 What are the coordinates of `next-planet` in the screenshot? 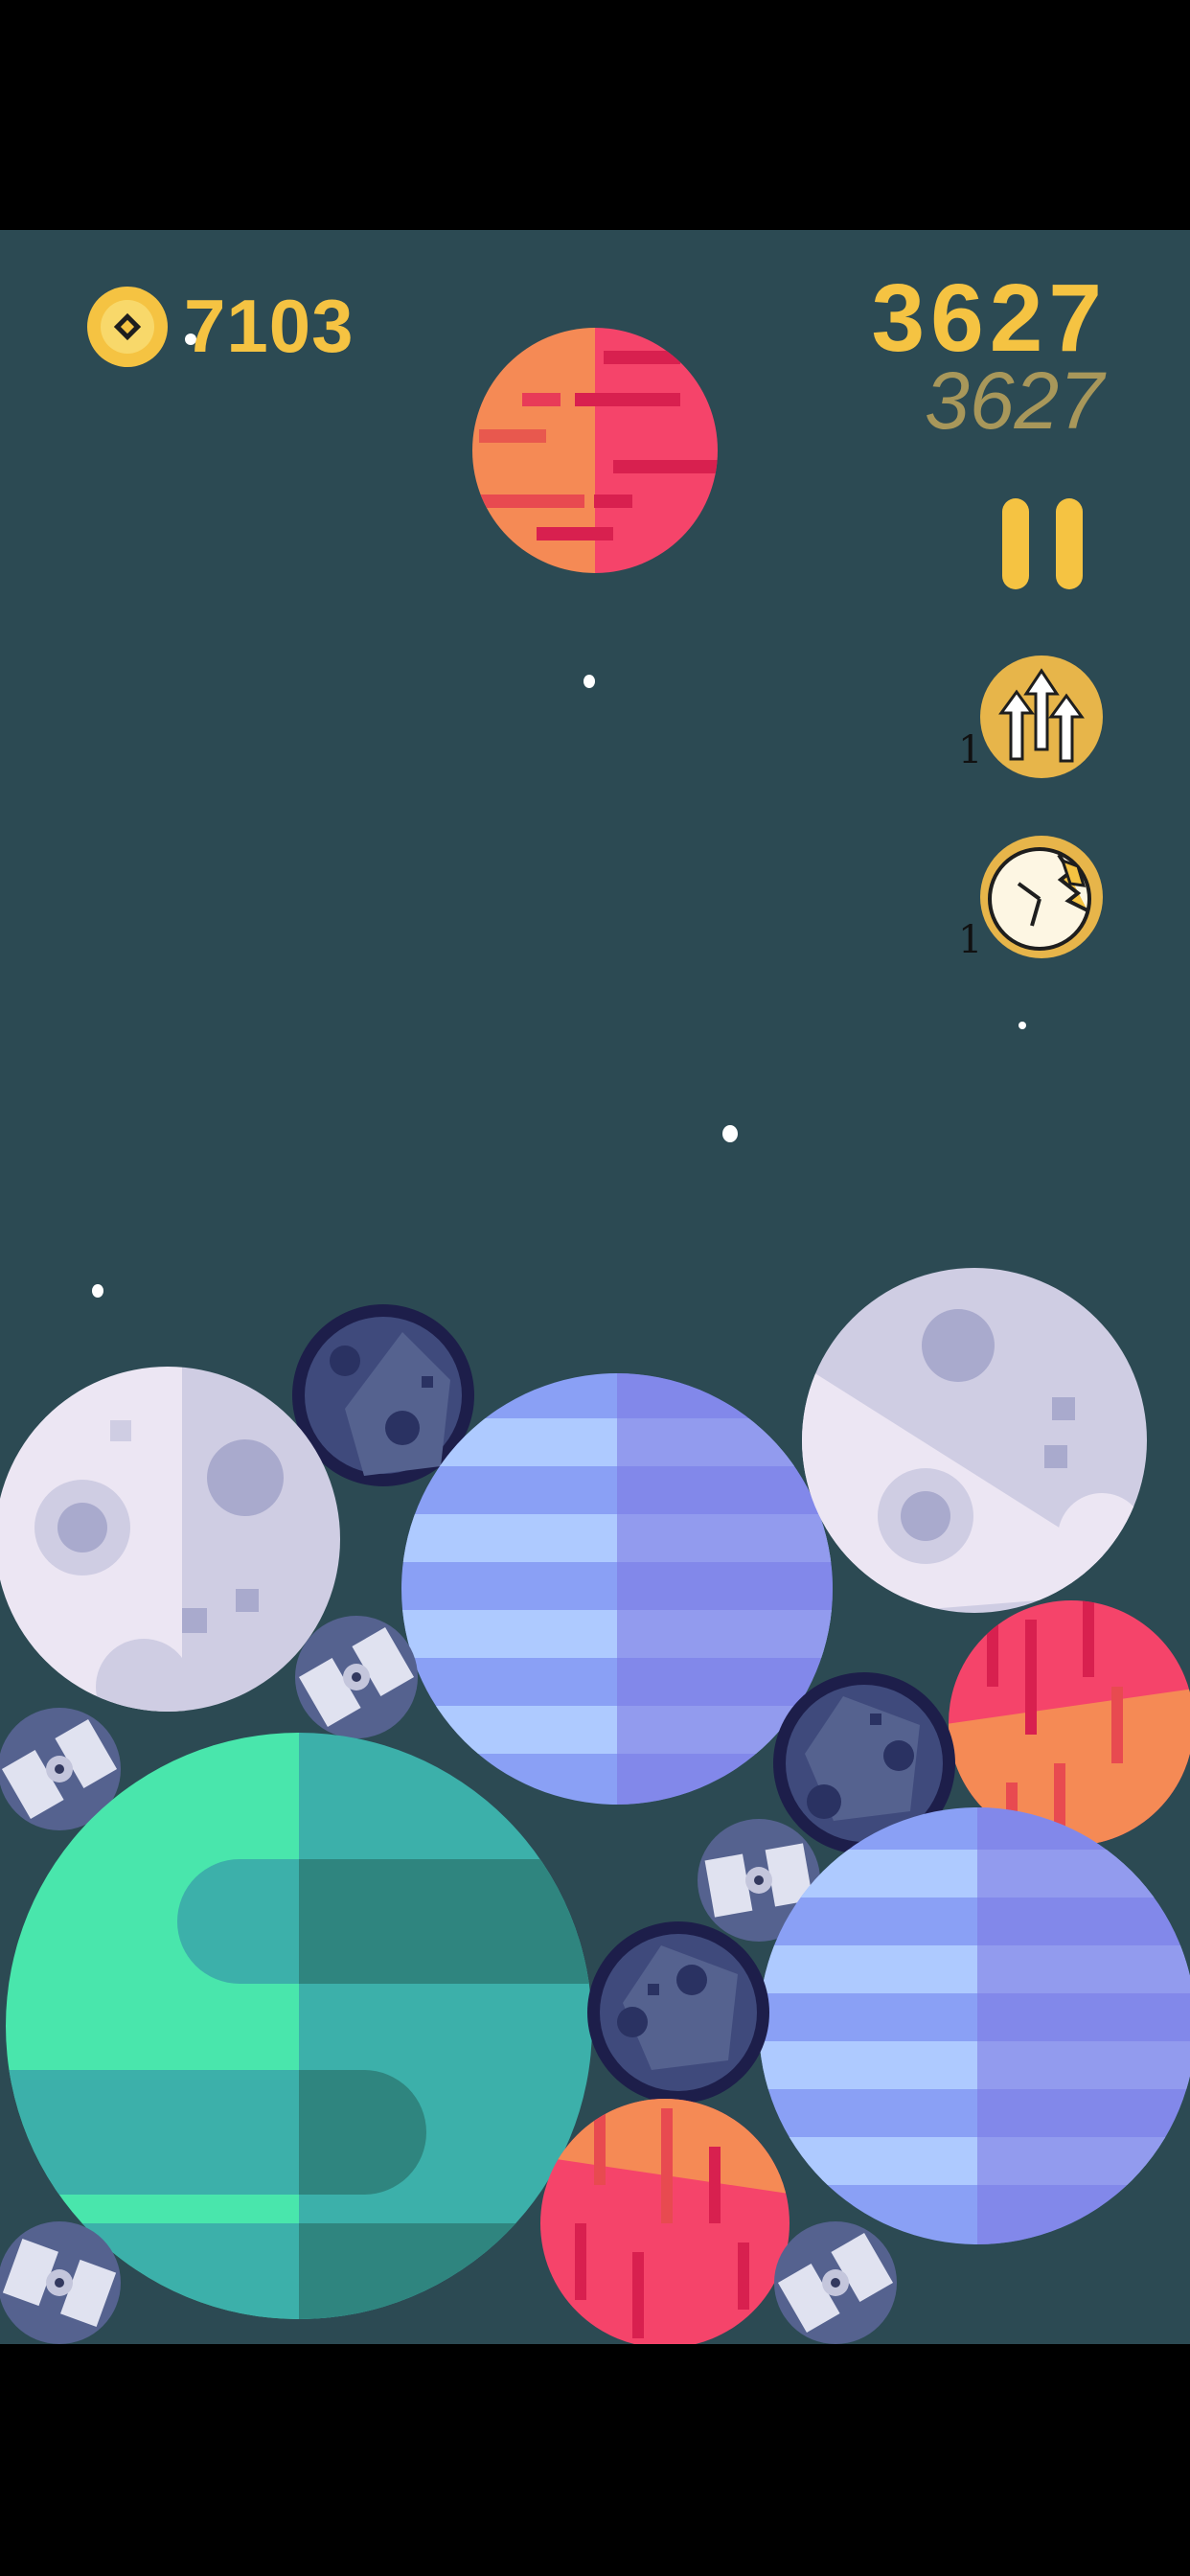 It's located at (595, 450).